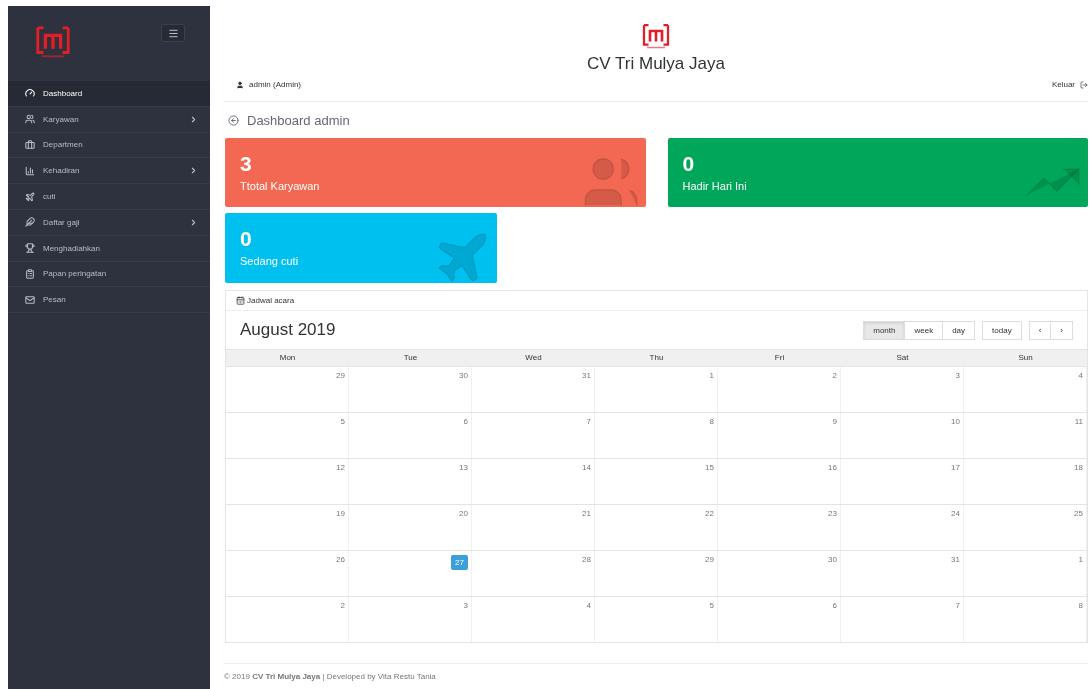  I want to click on day-number: 17, so click(955, 467).